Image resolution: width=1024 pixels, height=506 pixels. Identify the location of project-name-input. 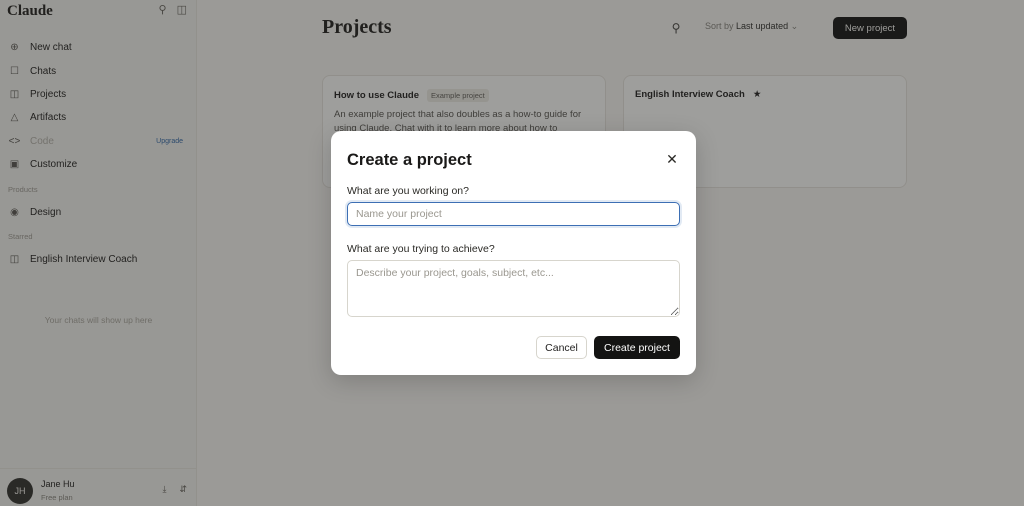
(513, 214).